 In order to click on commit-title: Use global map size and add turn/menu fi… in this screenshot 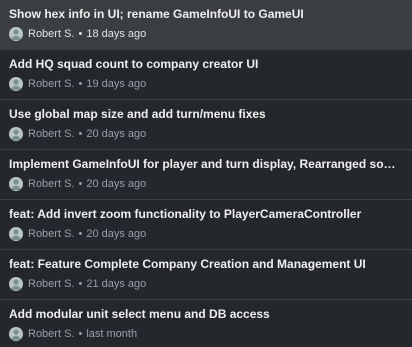, I will do `click(137, 114)`.